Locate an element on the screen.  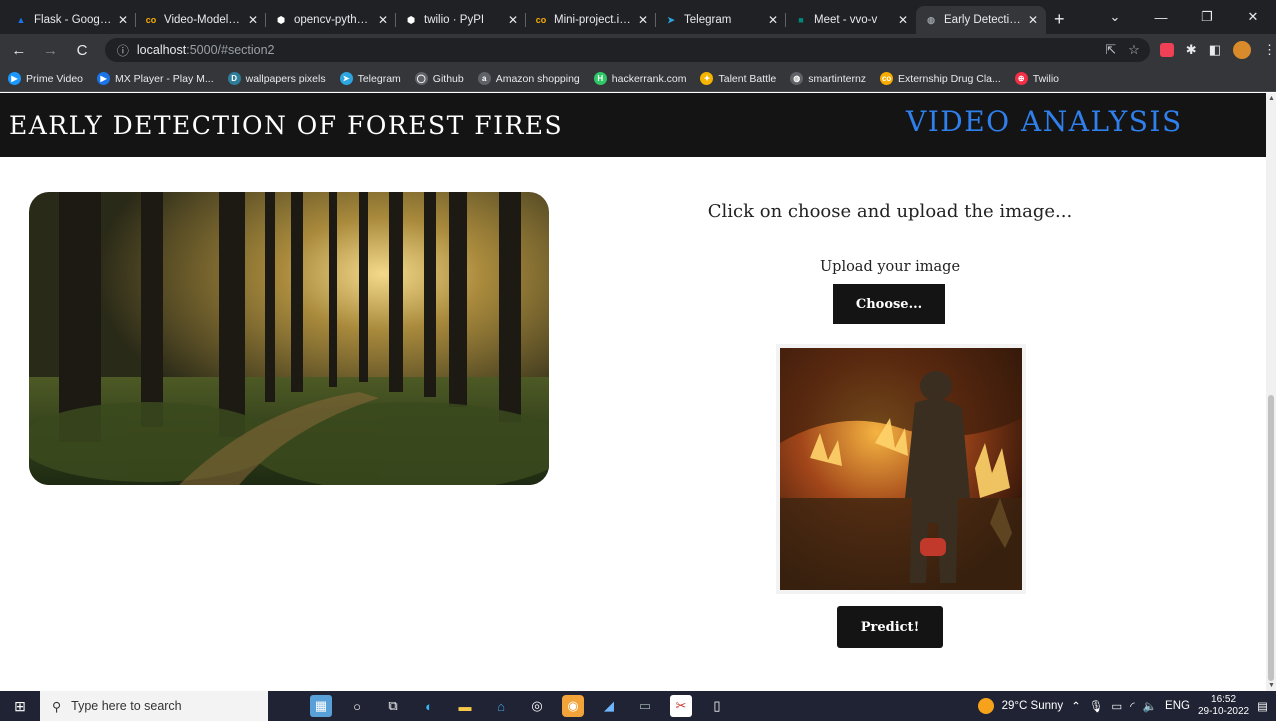
side-panel-icon: ◧ is located at coordinates (1215, 50).